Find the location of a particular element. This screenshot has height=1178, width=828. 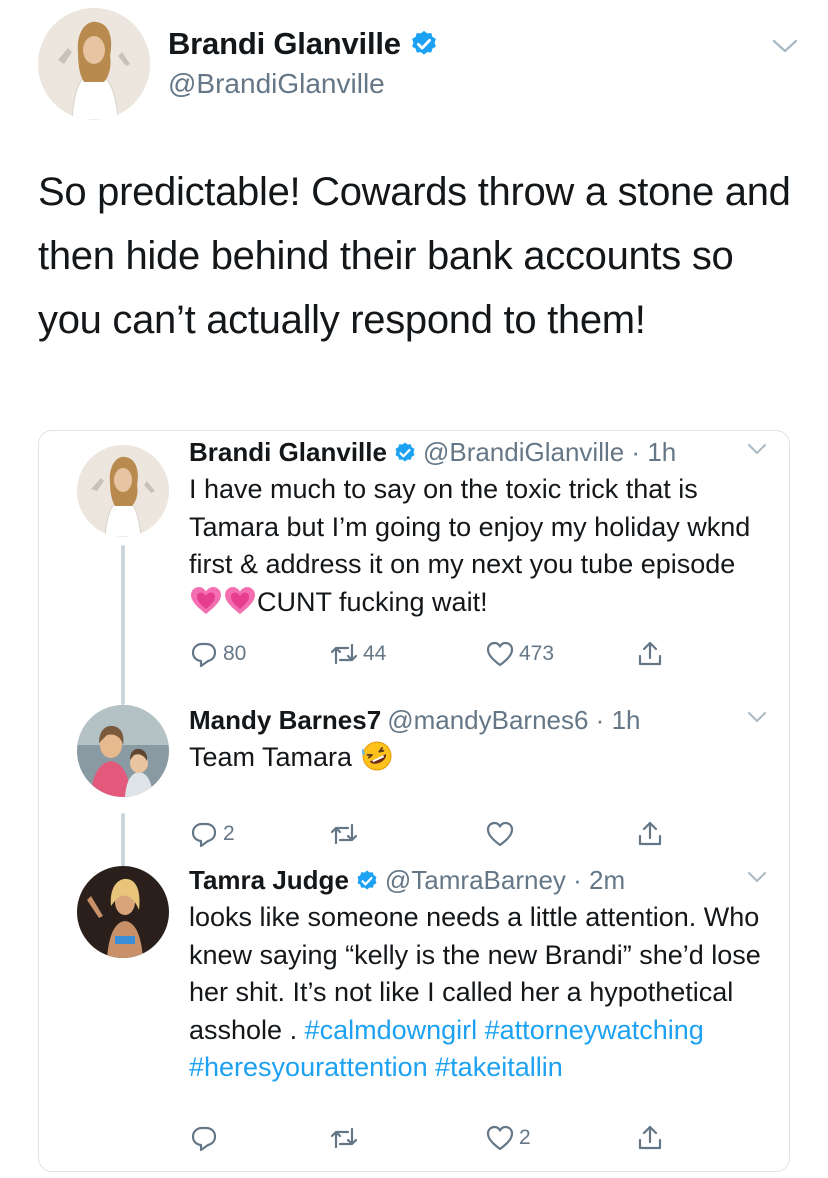

like-count: 473 is located at coordinates (537, 653).